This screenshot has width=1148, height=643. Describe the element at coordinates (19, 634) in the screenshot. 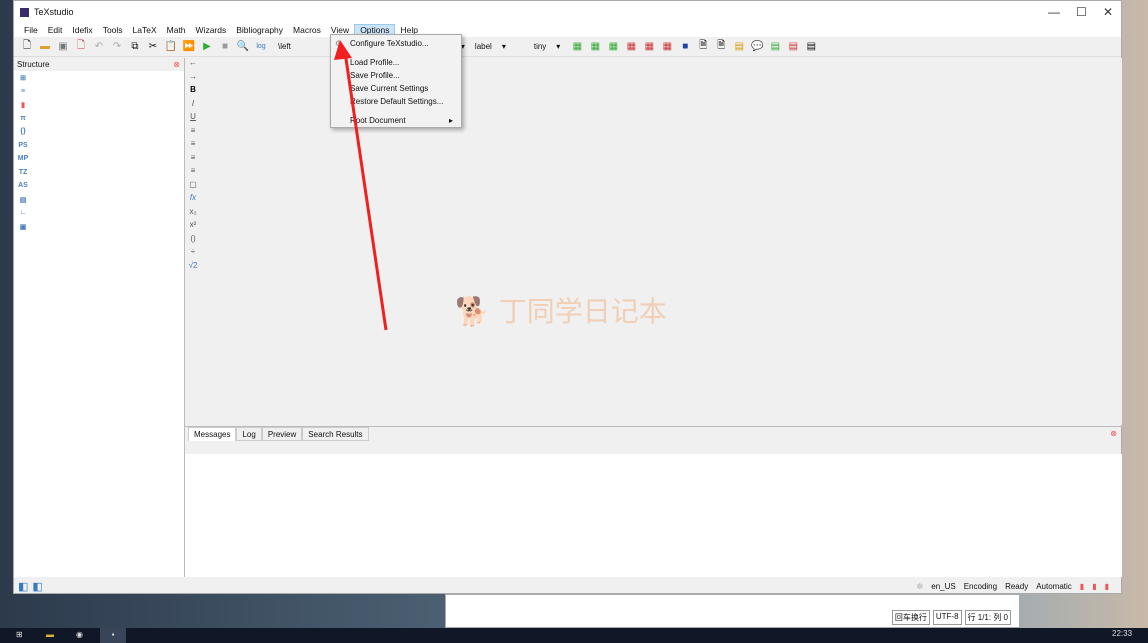

I see `start-icon: ⊞` at that location.